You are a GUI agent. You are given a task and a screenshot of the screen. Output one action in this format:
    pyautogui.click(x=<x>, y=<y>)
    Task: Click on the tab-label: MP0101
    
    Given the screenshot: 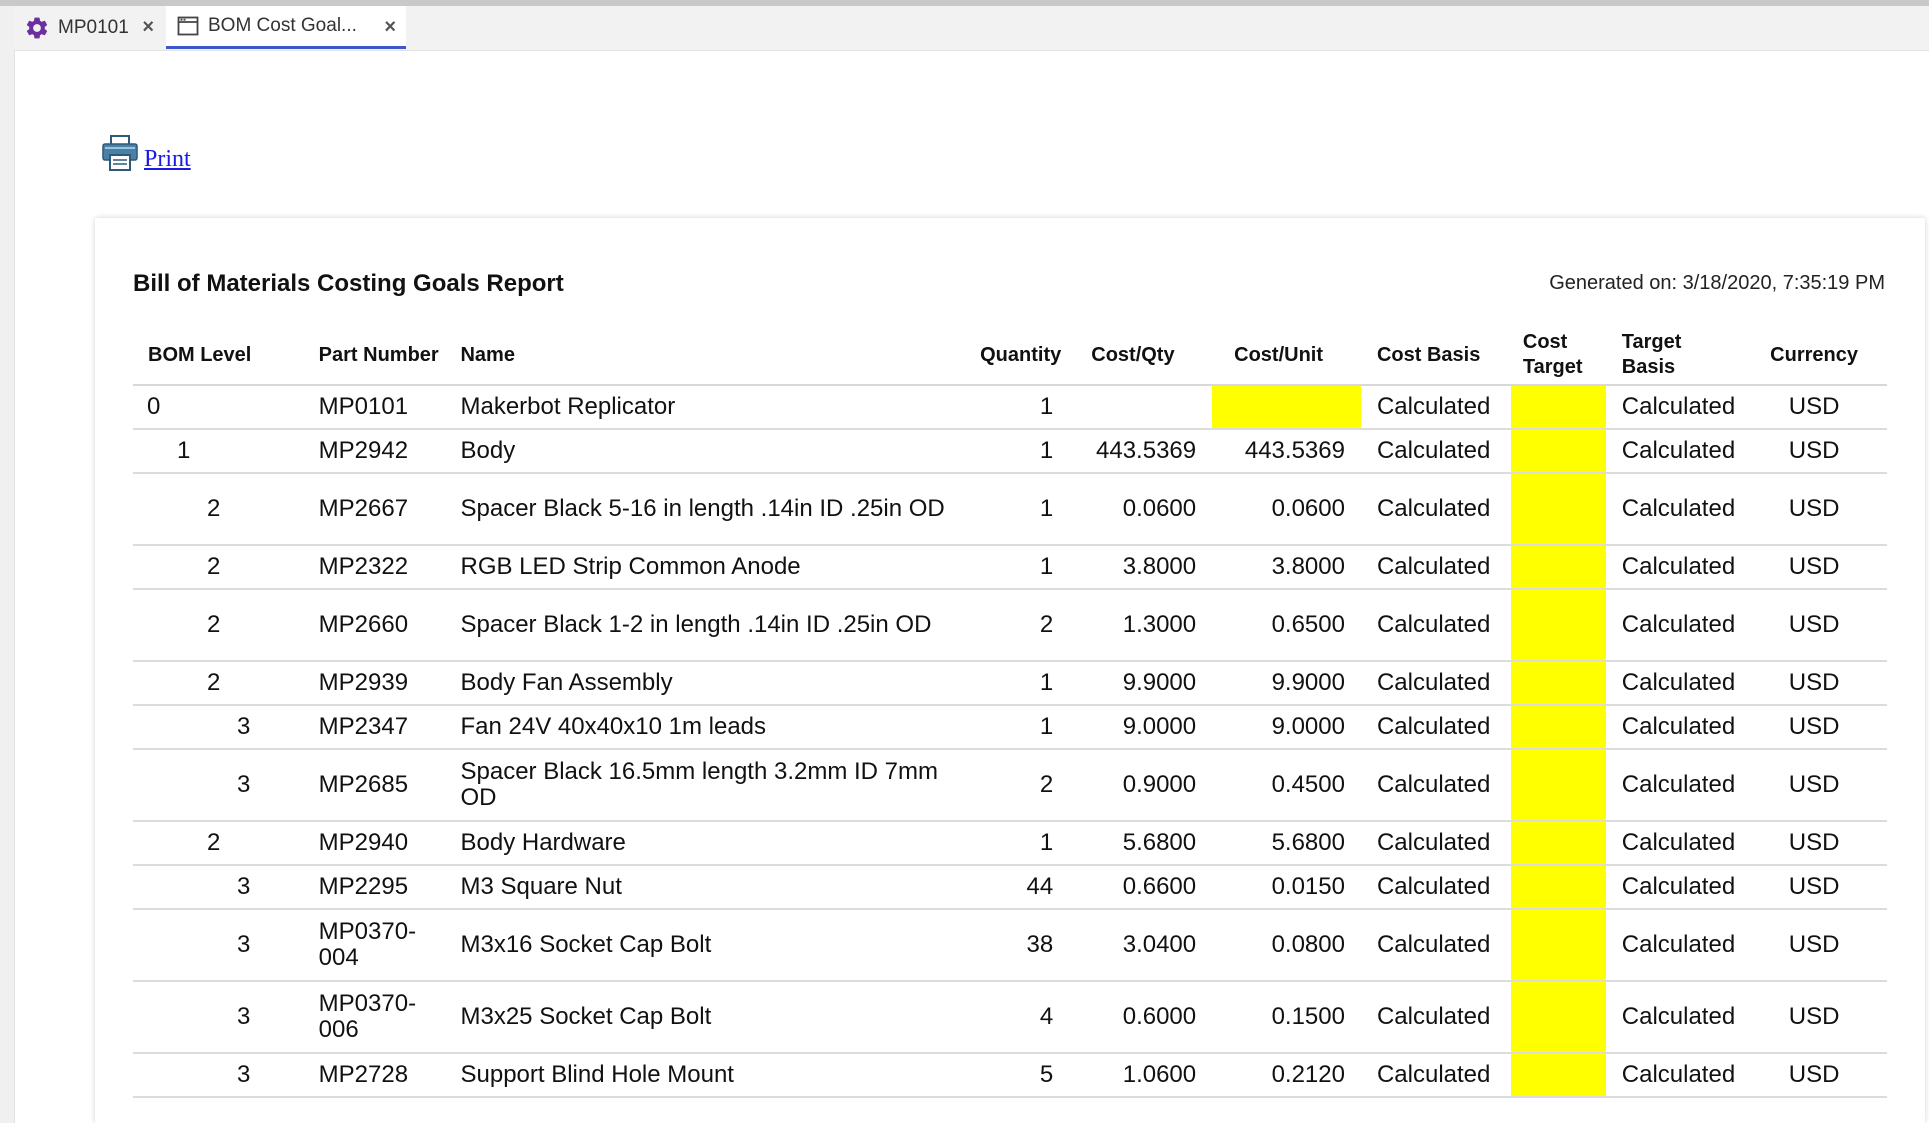 What is the action you would take?
    pyautogui.click(x=93, y=27)
    